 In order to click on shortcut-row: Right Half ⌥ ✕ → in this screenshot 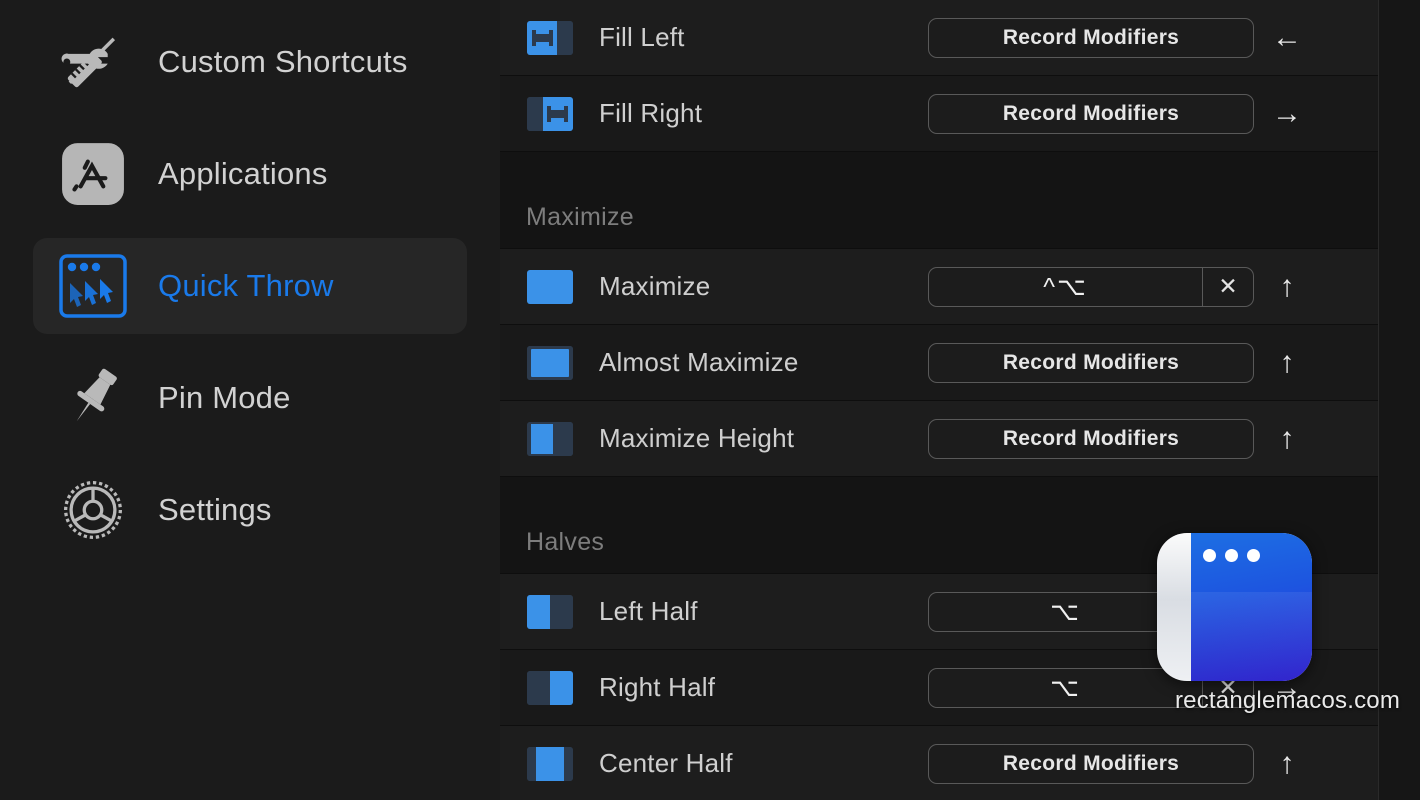, I will do `click(939, 688)`.